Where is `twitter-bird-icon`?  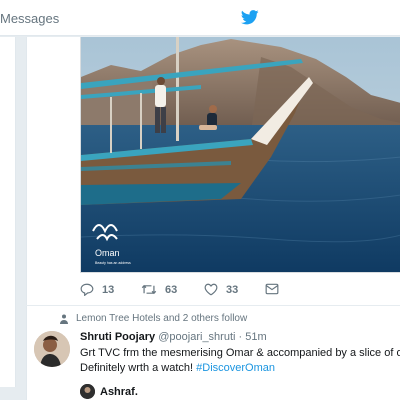 twitter-bird-icon is located at coordinates (250, 17).